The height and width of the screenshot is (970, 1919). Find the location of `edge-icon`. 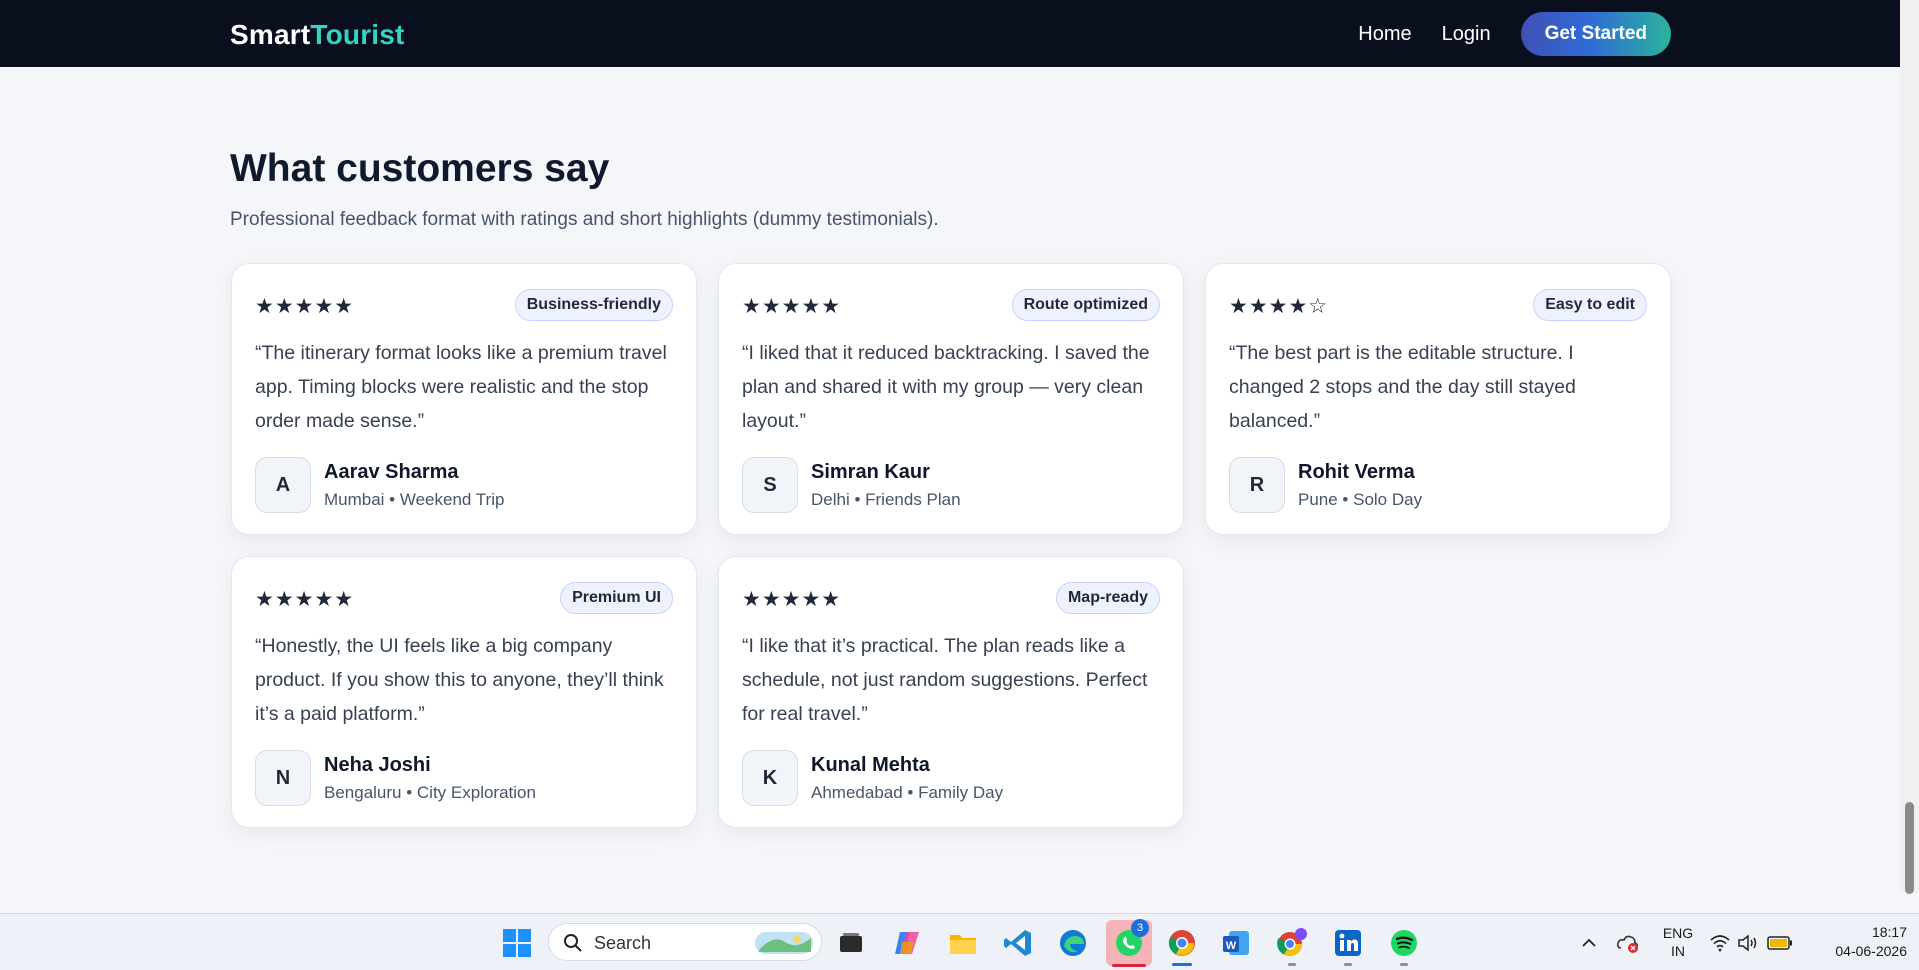

edge-icon is located at coordinates (1073, 943).